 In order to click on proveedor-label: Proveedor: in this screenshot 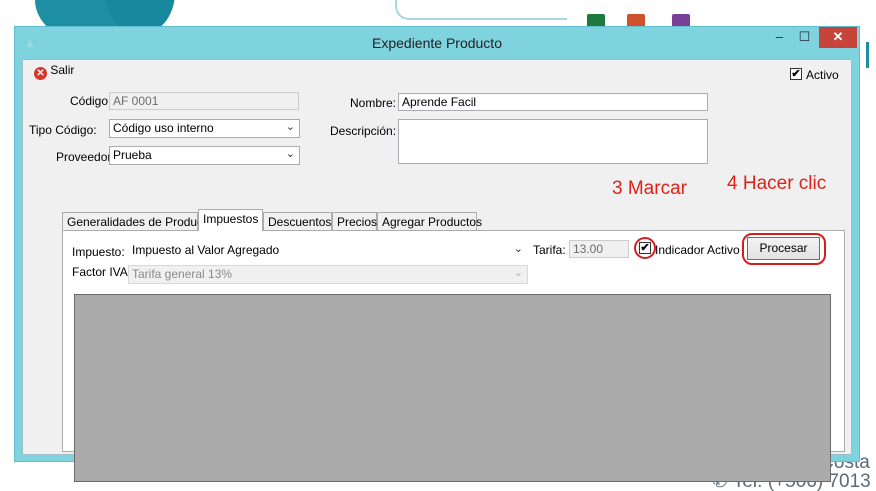, I will do `click(85, 157)`.